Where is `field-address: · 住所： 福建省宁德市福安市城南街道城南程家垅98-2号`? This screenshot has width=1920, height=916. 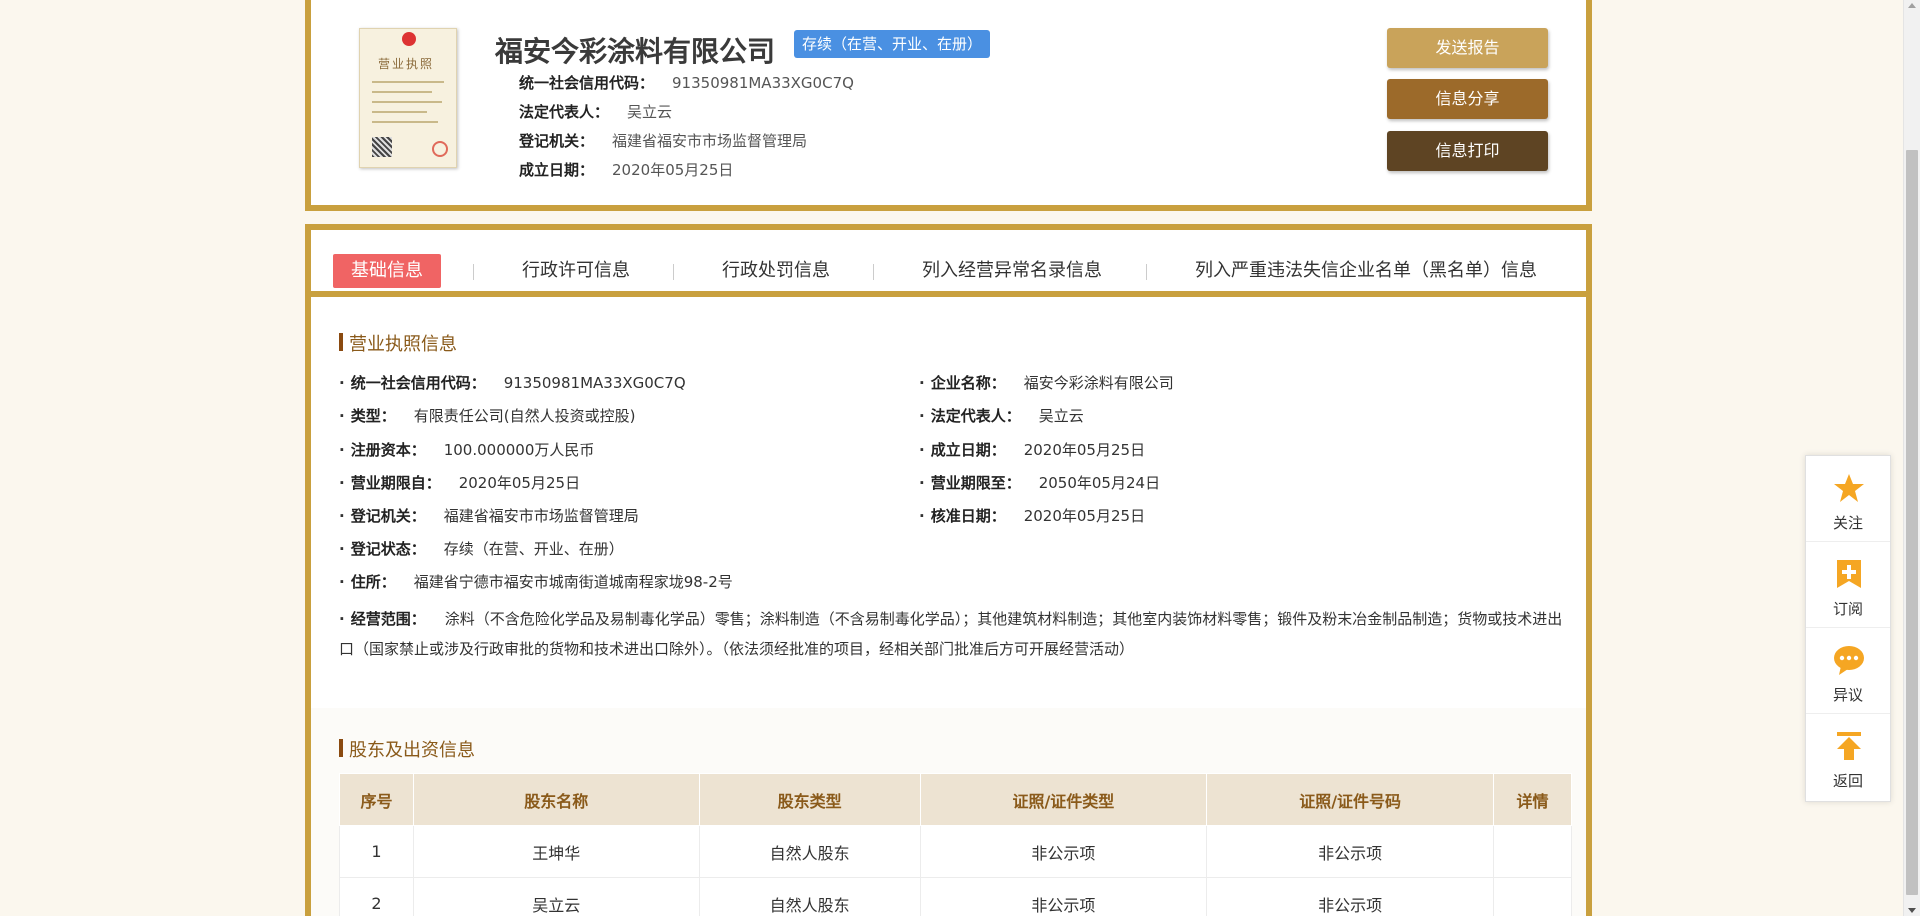 field-address: · 住所： 福建省宁德市福安市城南街道城南程家垅98-2号 is located at coordinates (536, 582).